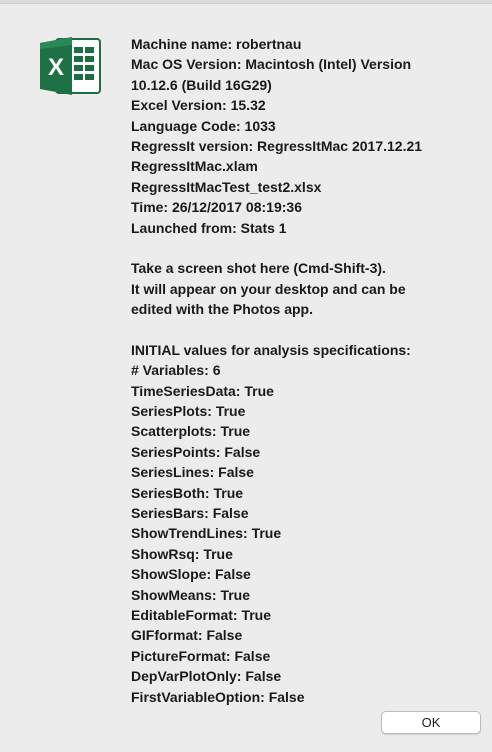  Describe the element at coordinates (201, 655) in the screenshot. I see `spec-item: PictureFormat: False` at that location.